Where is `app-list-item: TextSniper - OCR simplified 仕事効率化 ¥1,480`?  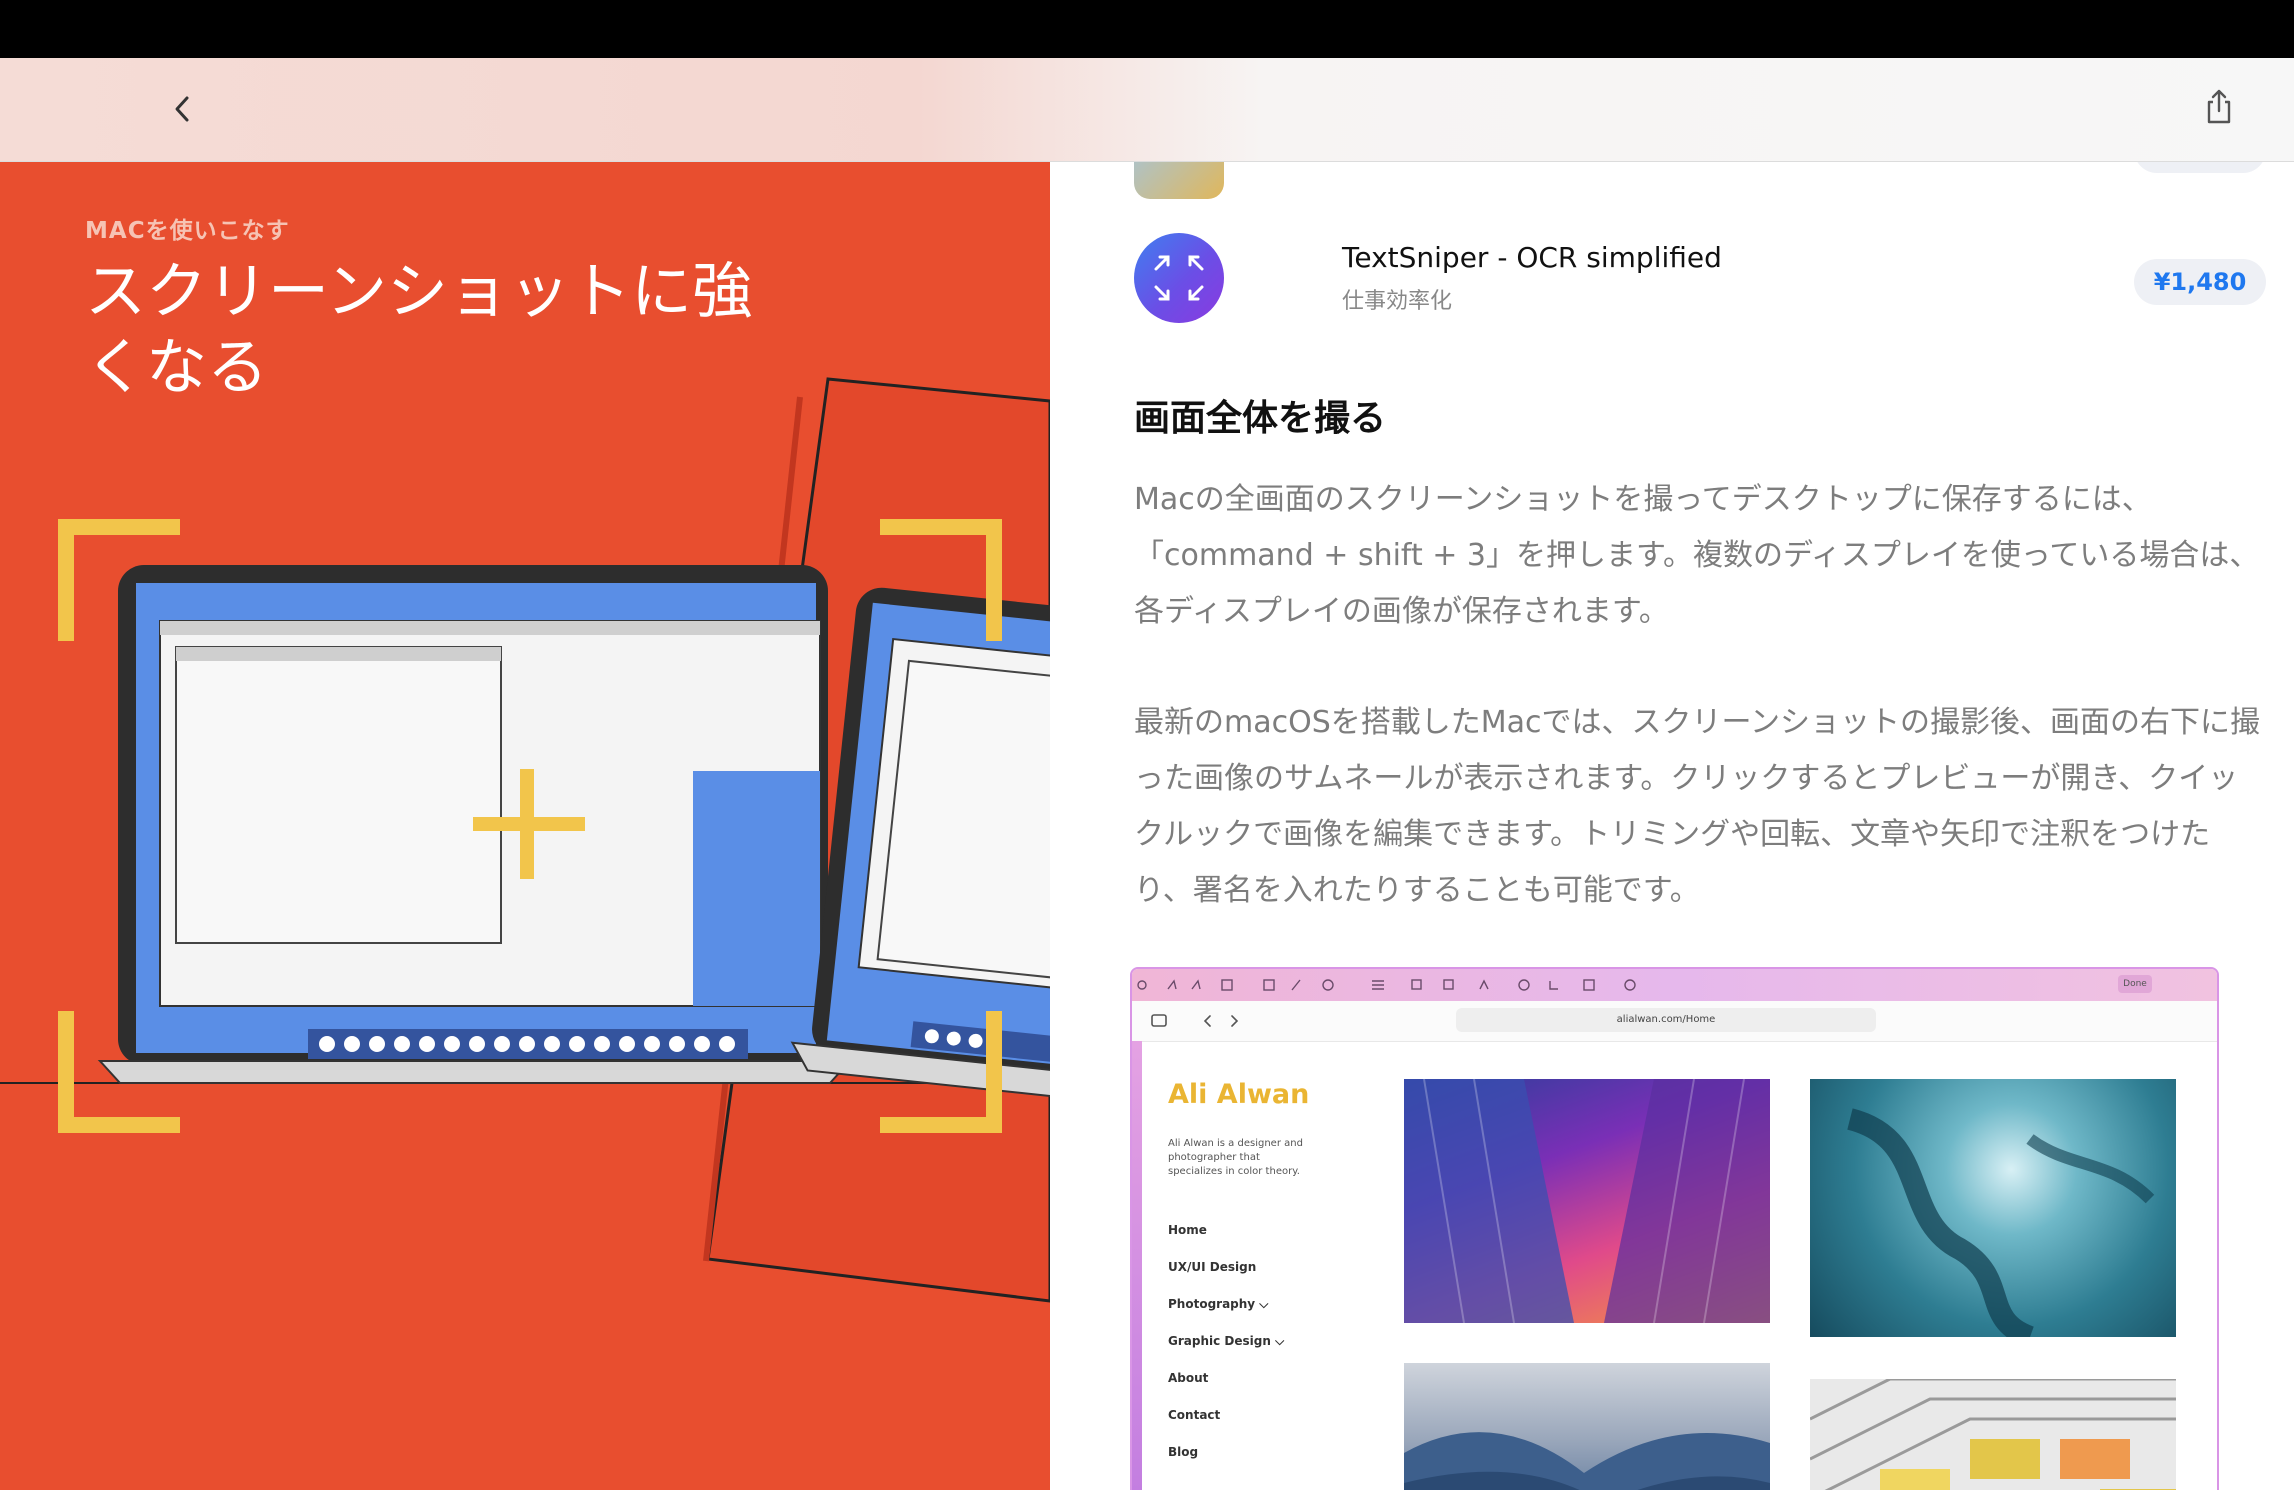 app-list-item: TextSniper - OCR simplified 仕事効率化 ¥1,480 is located at coordinates (1700, 283).